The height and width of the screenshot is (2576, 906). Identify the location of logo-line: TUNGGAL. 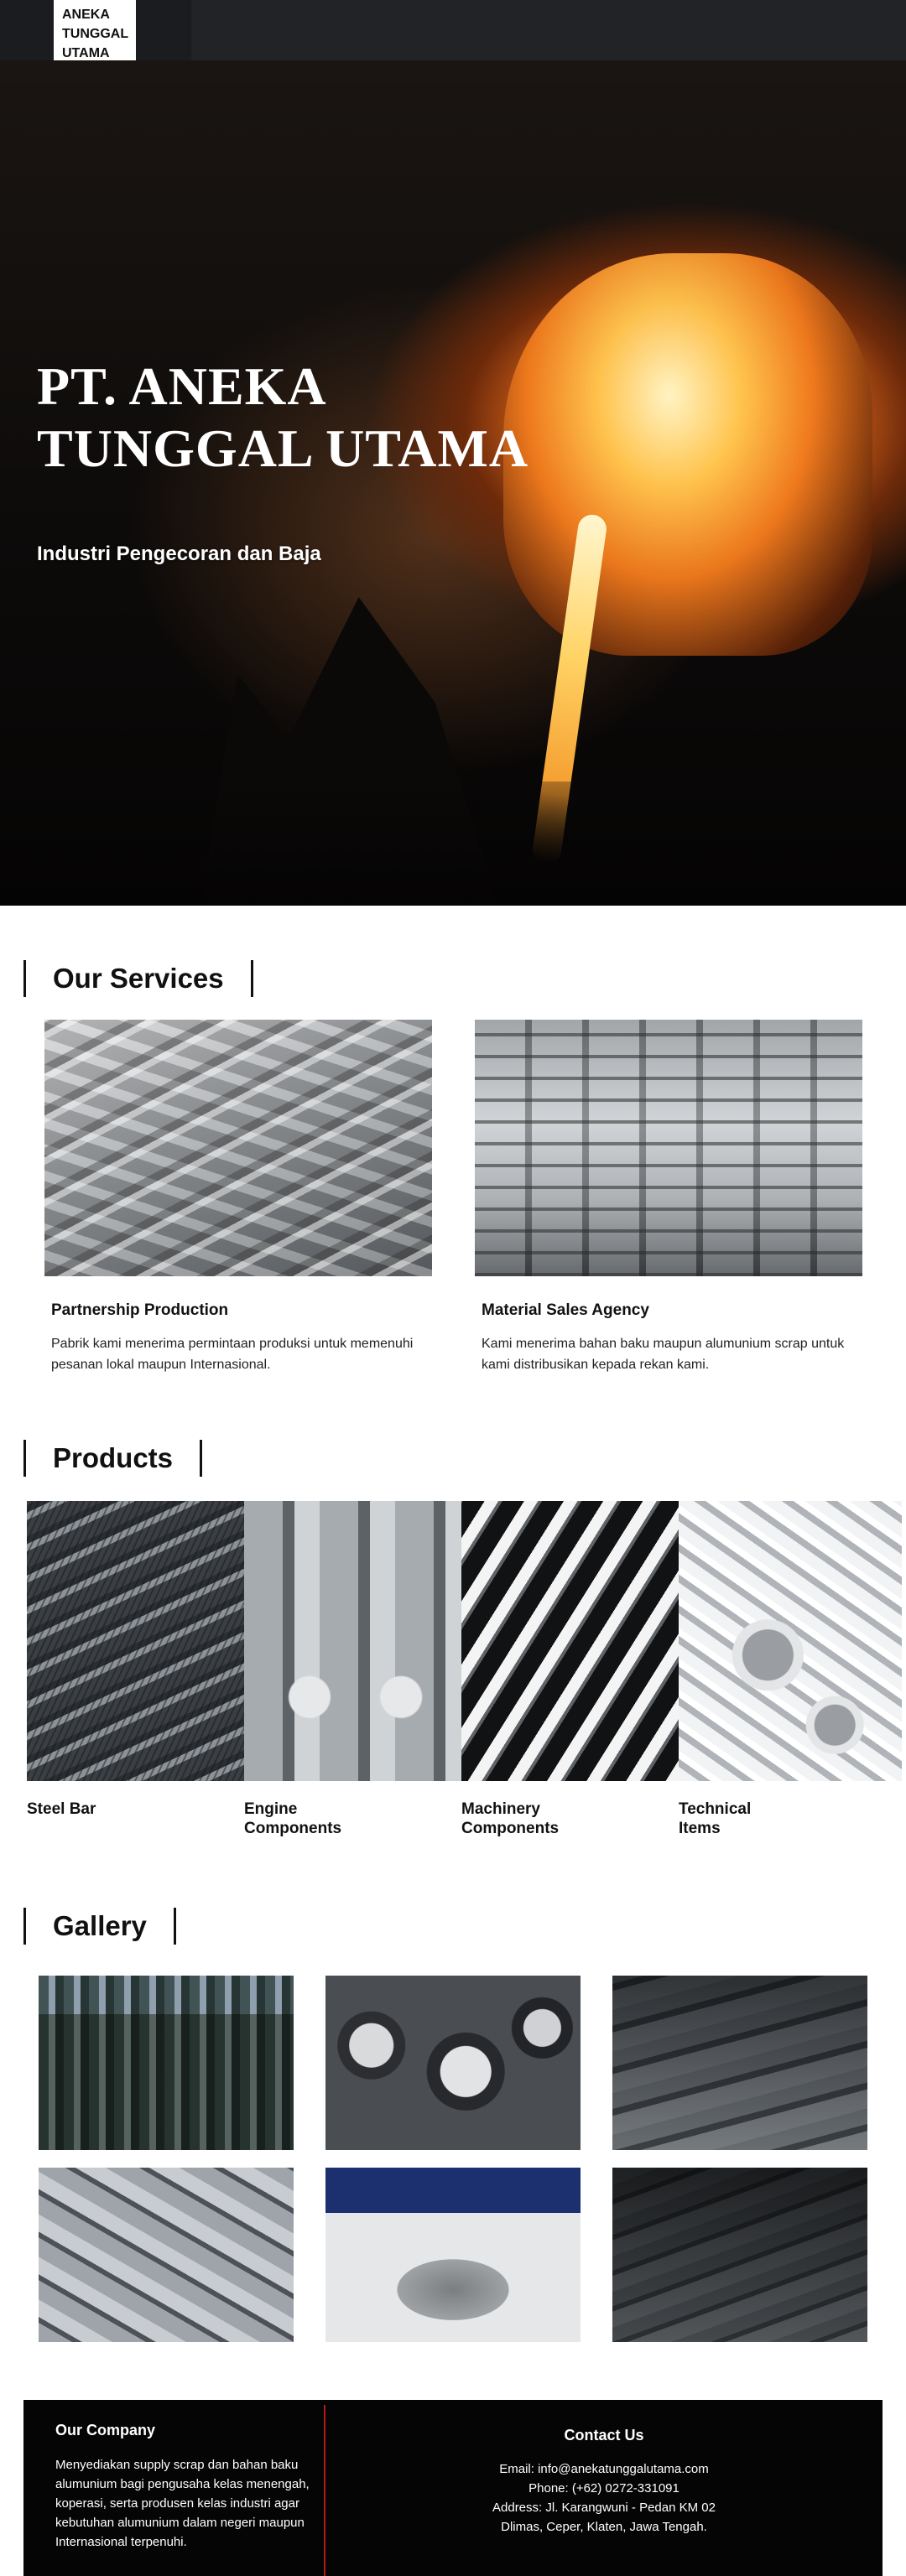
(95, 34).